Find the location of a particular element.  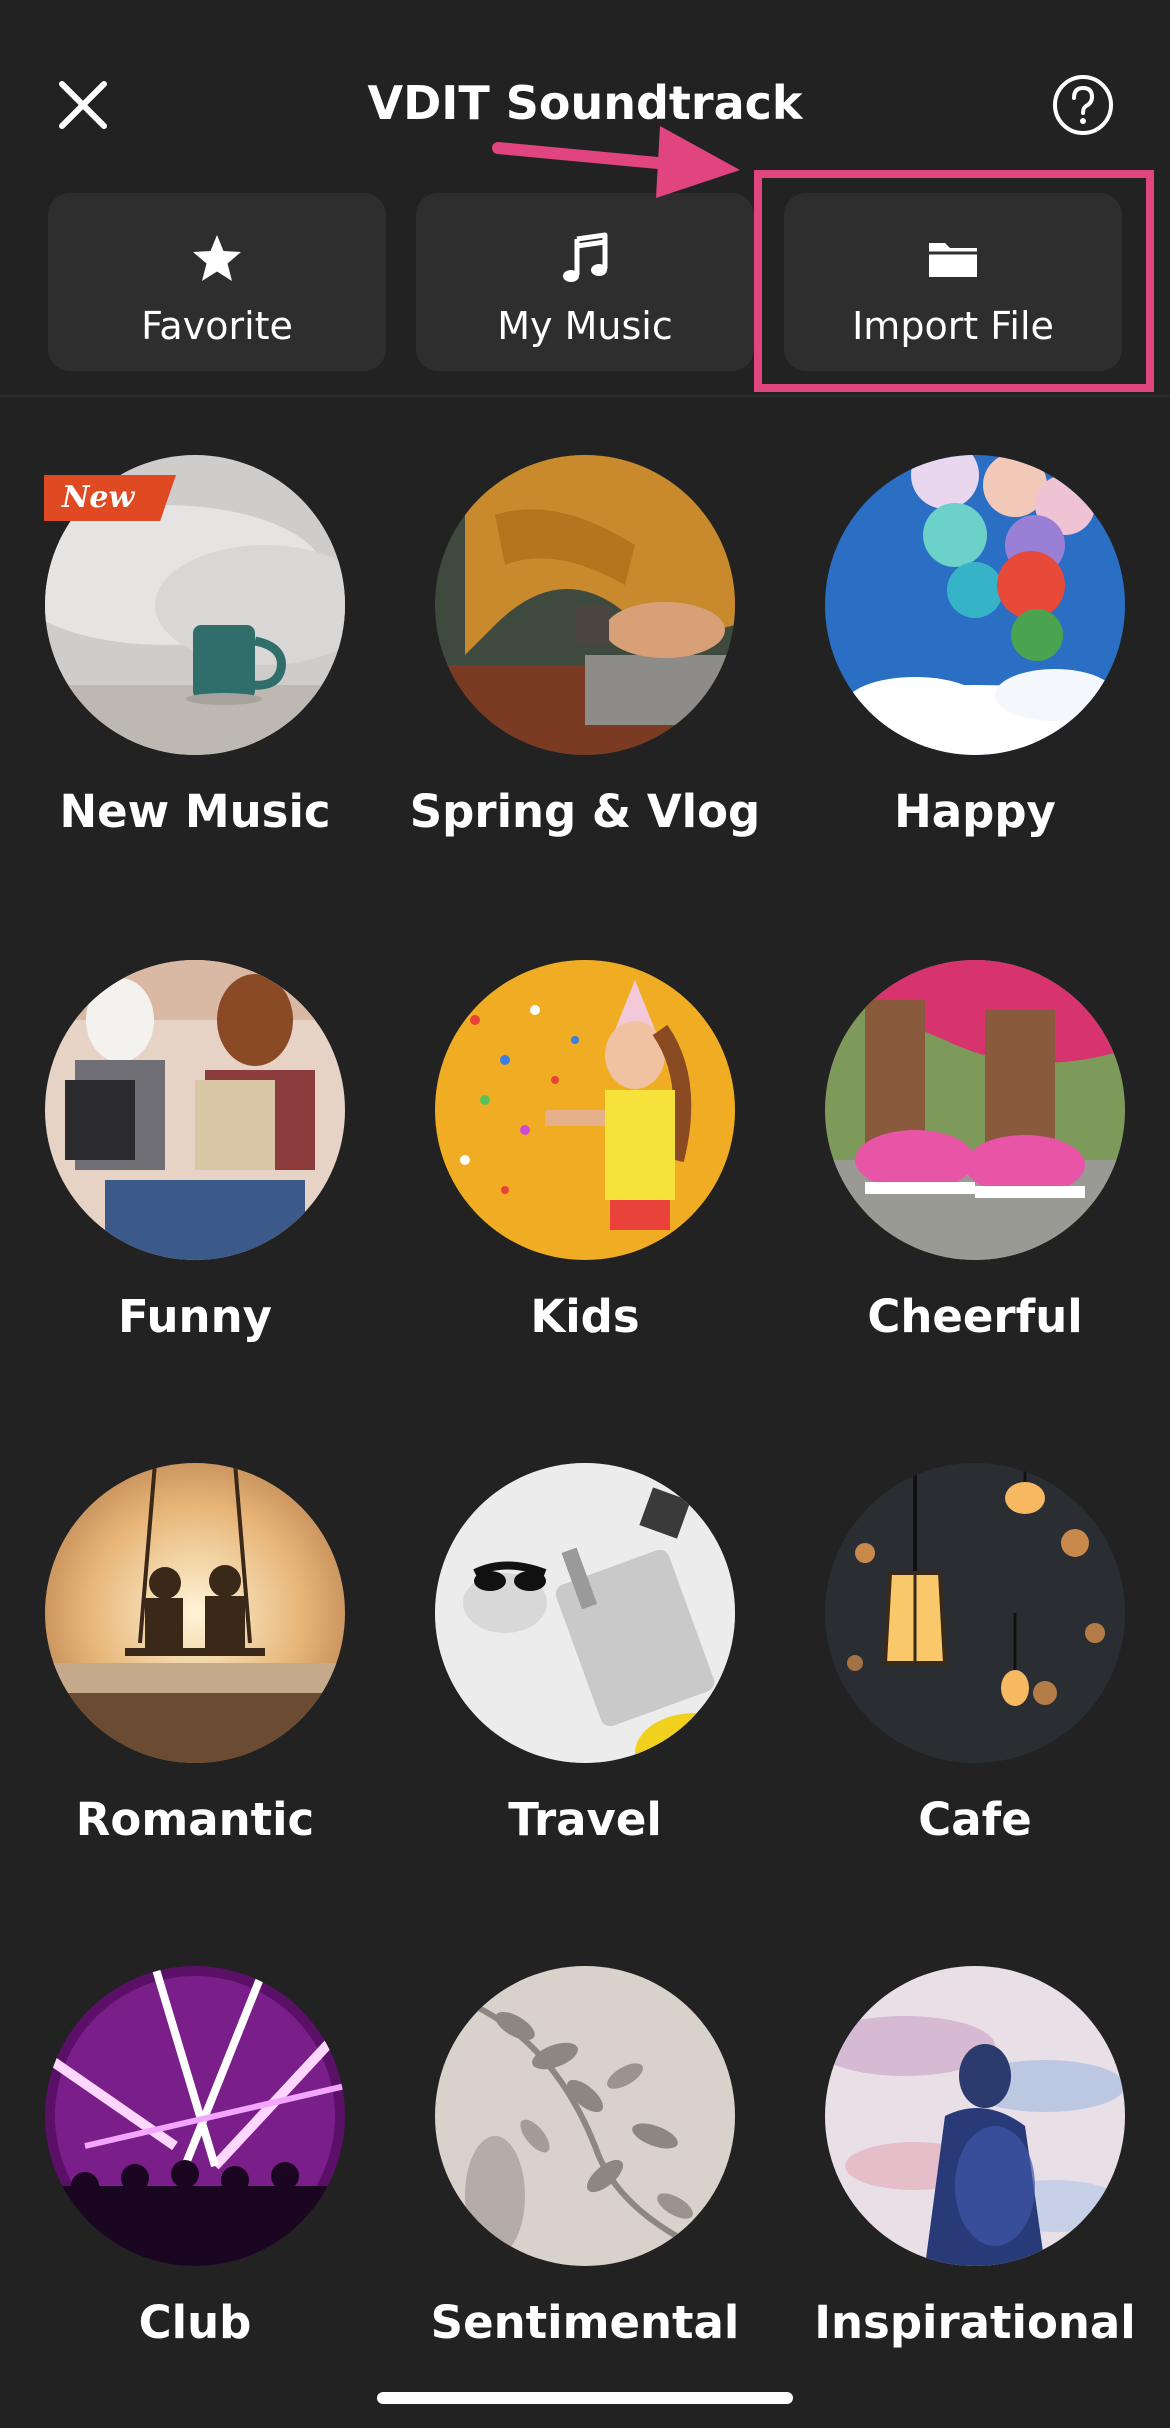

category-travel: Travel is located at coordinates (585, 1673).